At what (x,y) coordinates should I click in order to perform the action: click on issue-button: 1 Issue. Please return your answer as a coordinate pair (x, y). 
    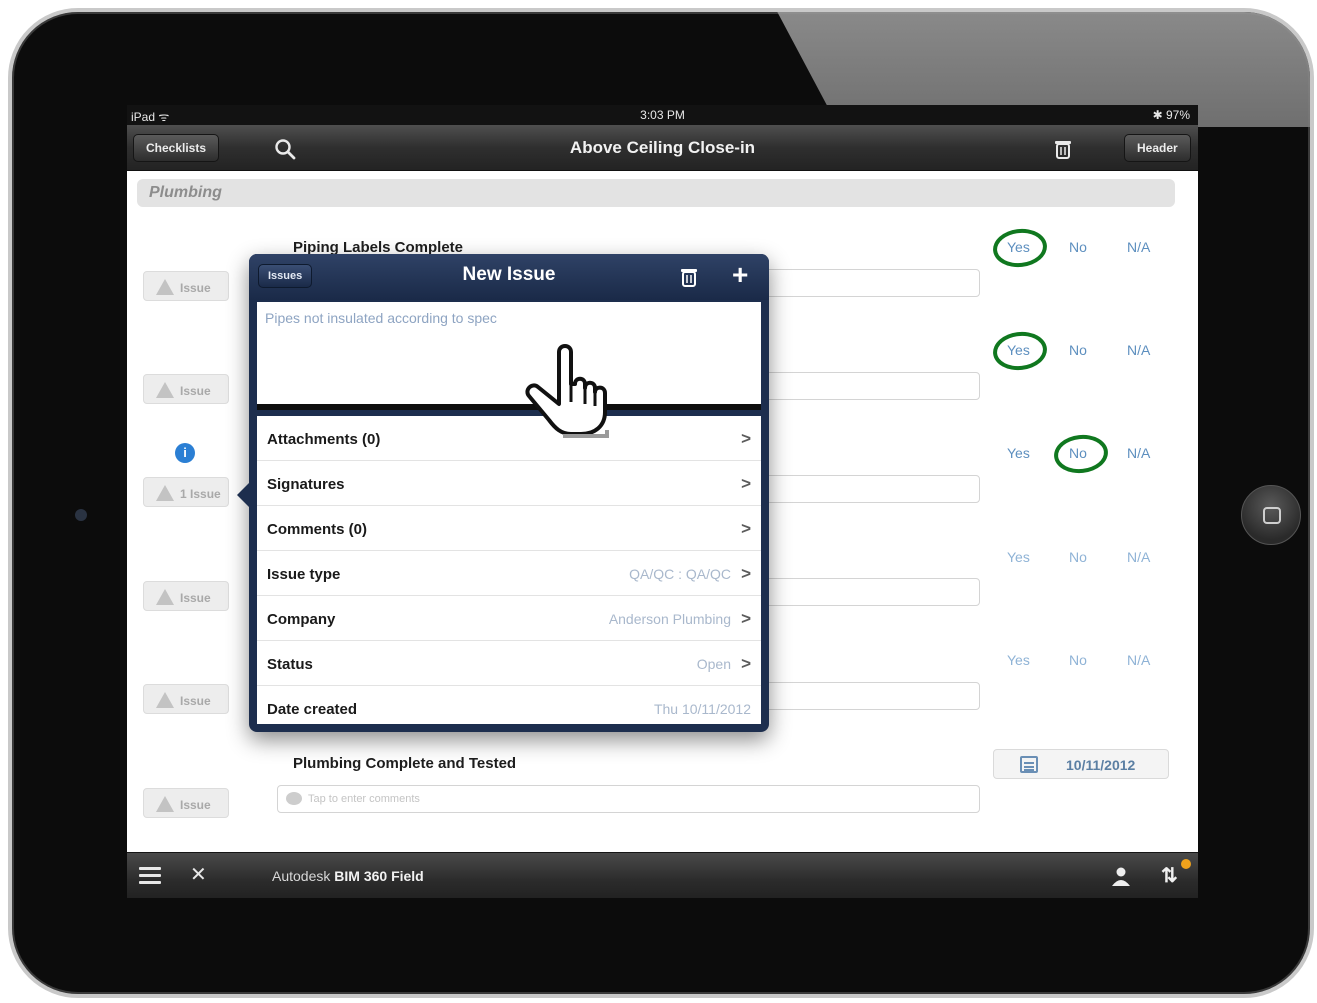
    Looking at the image, I should click on (186, 492).